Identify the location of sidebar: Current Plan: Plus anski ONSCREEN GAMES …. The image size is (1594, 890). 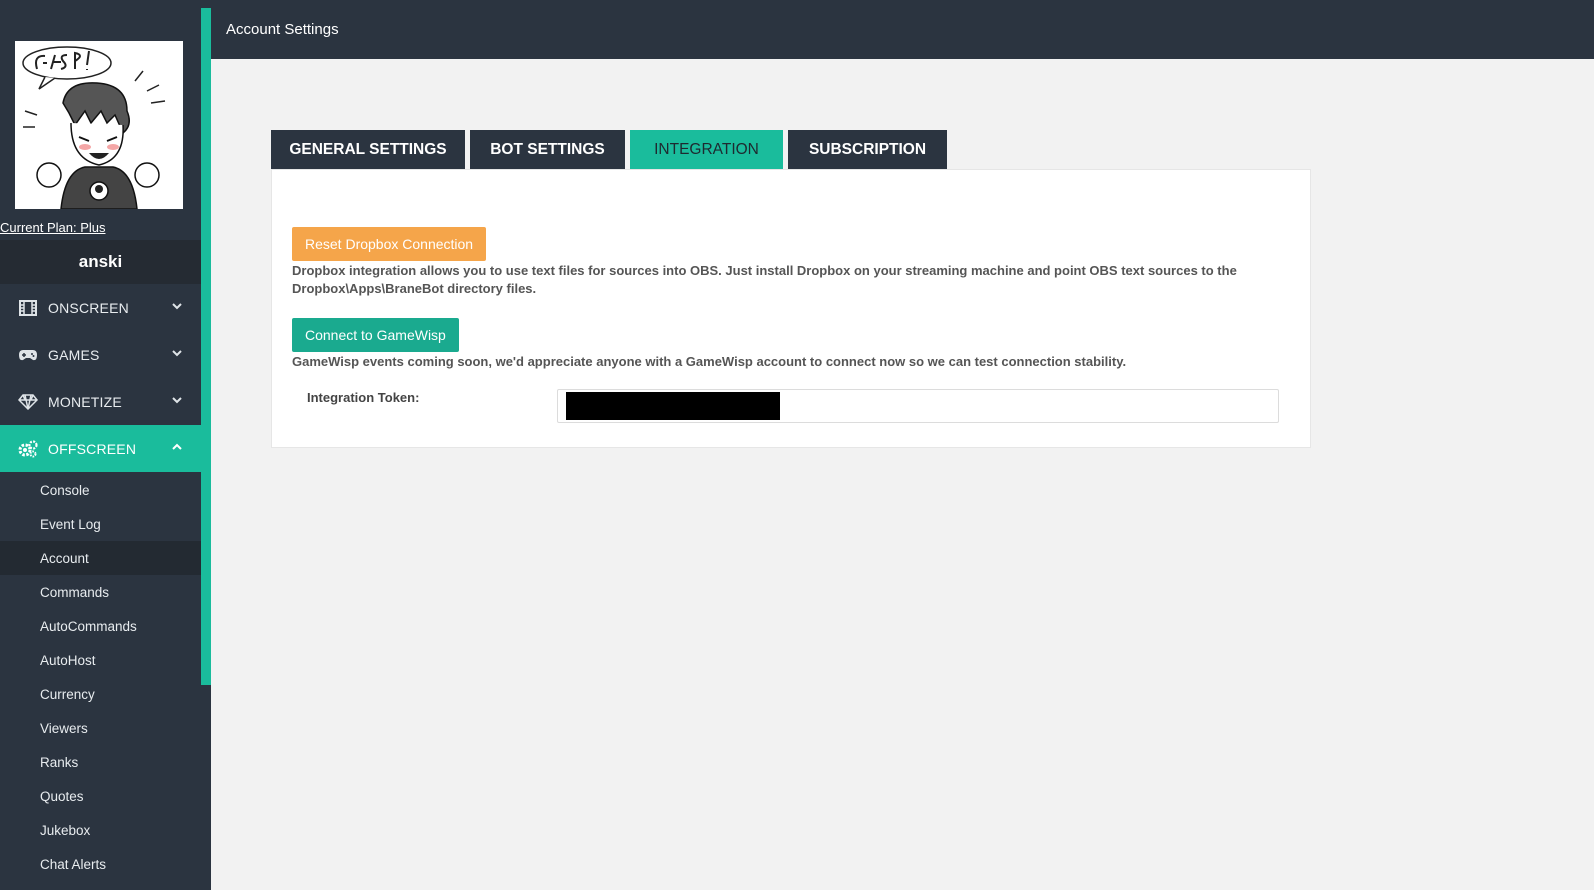
(105, 445).